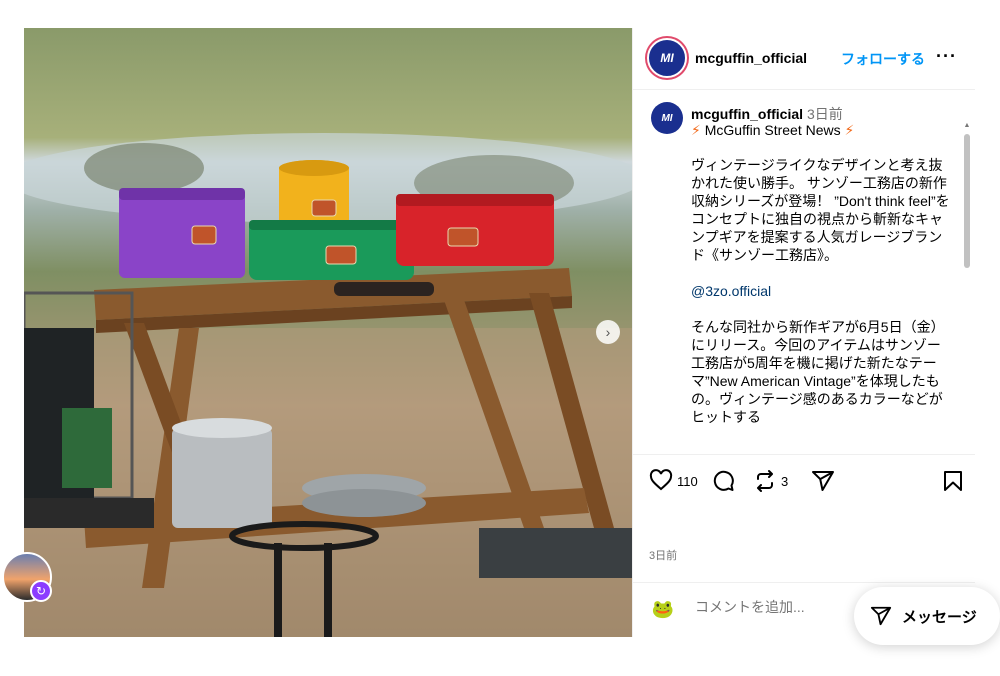  I want to click on more-options-icon: ···, so click(946, 56).